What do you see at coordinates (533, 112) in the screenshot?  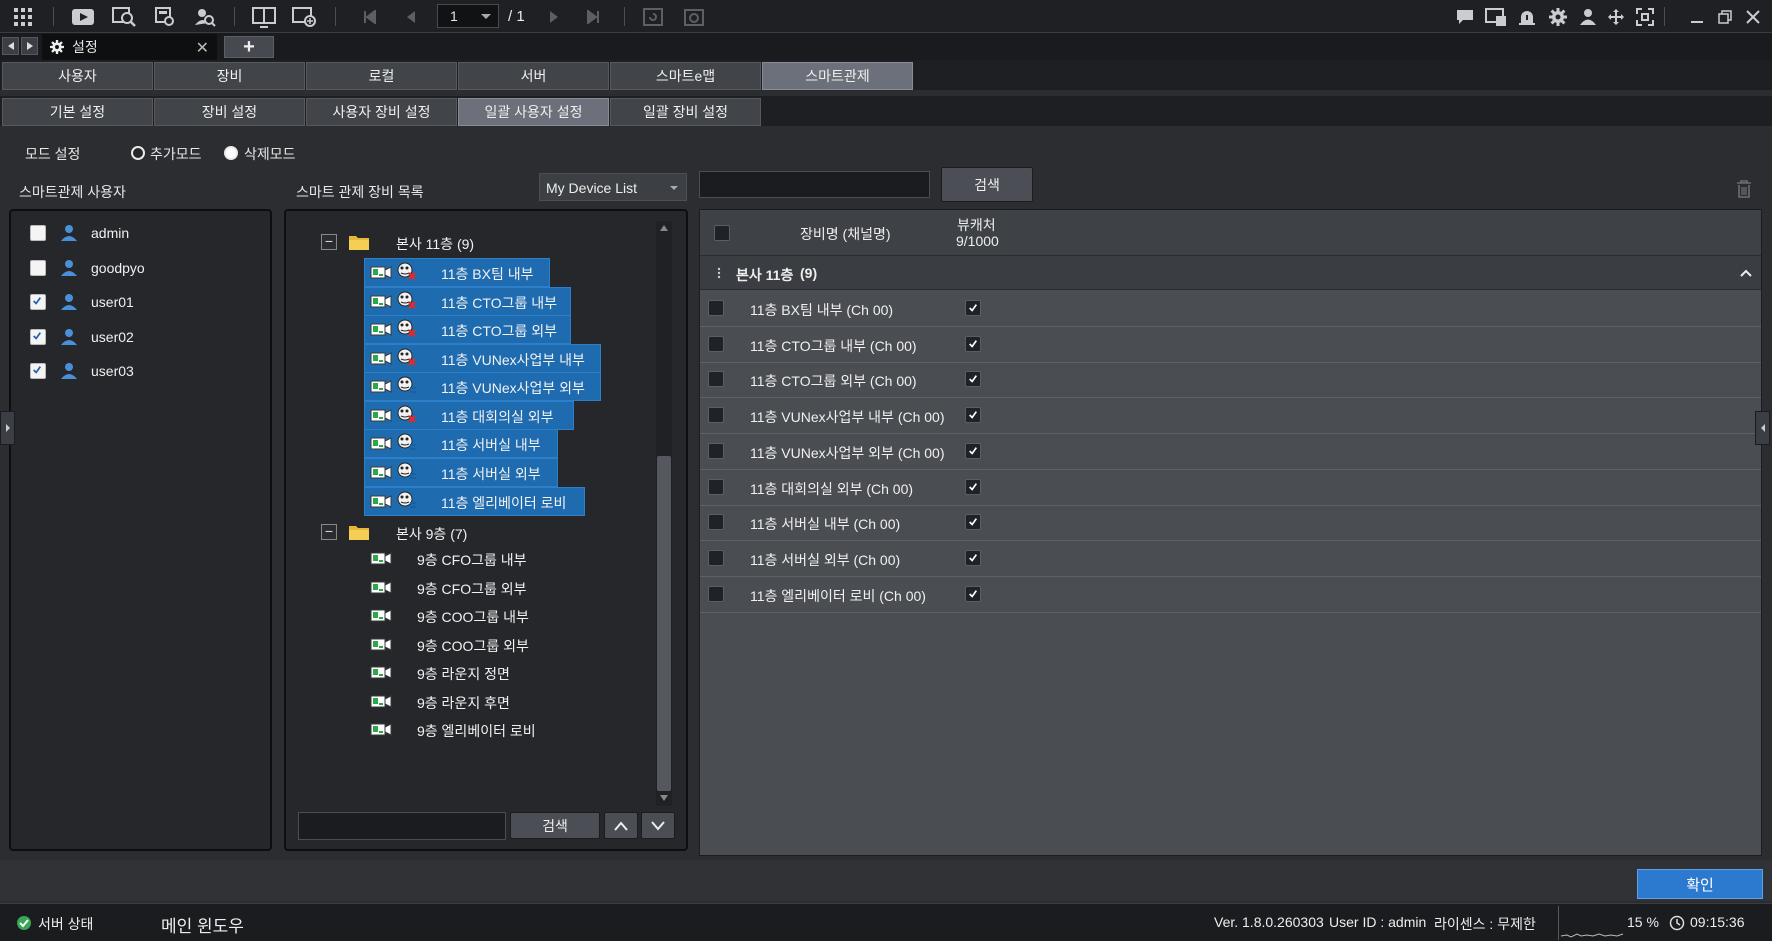 I see `subtab-bulk-user-settings: 일괄 사용자 설정` at bounding box center [533, 112].